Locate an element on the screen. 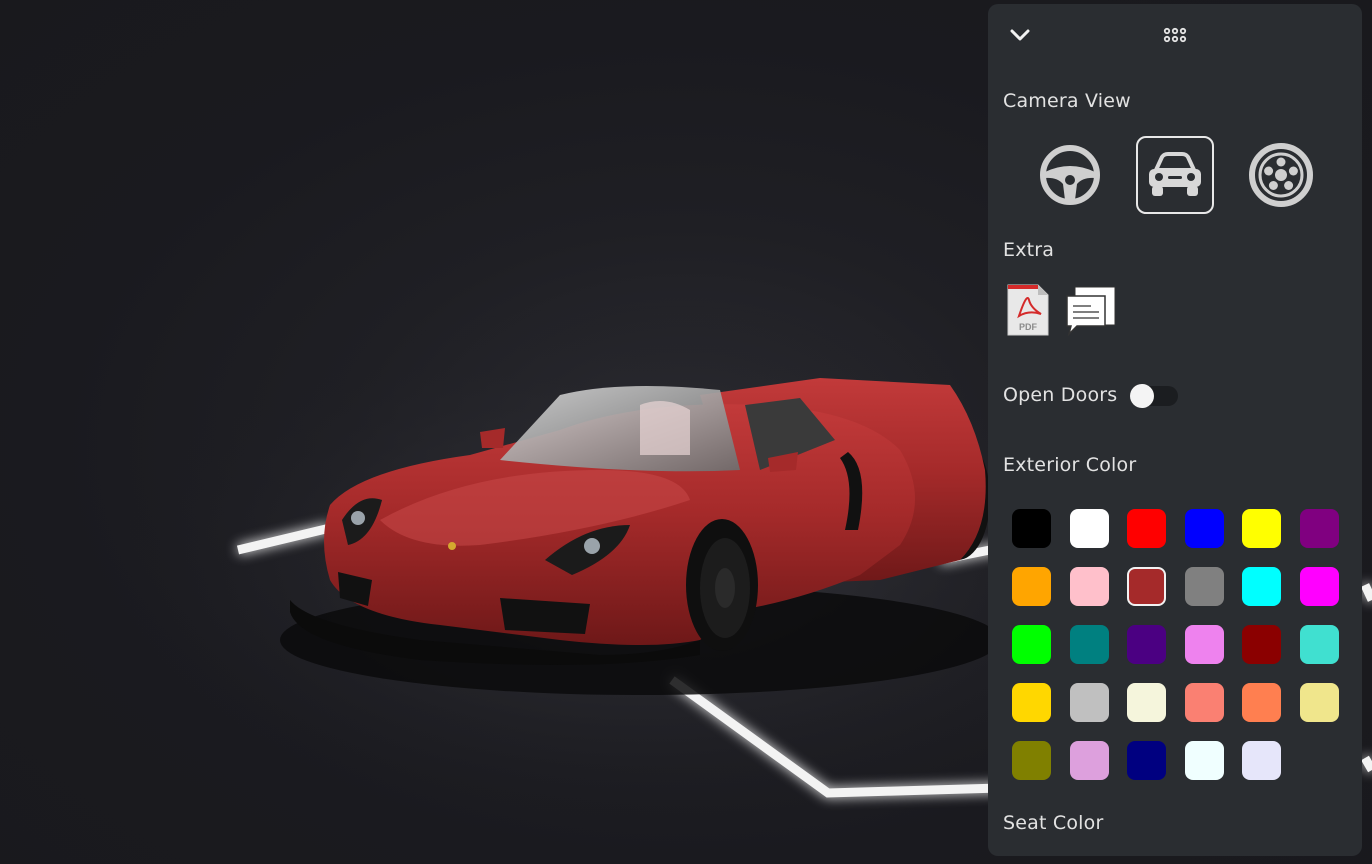 This screenshot has width=1372, height=864. drag-handle is located at coordinates (1176, 36).